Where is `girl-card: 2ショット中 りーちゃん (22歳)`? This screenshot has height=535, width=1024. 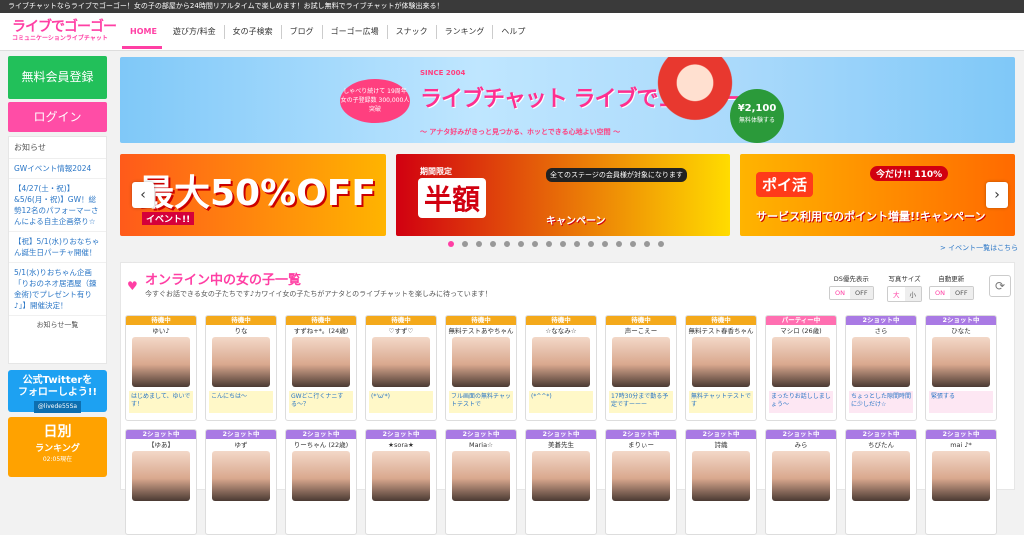 girl-card: 2ショット中 りーちゃん (22歳) is located at coordinates (321, 482).